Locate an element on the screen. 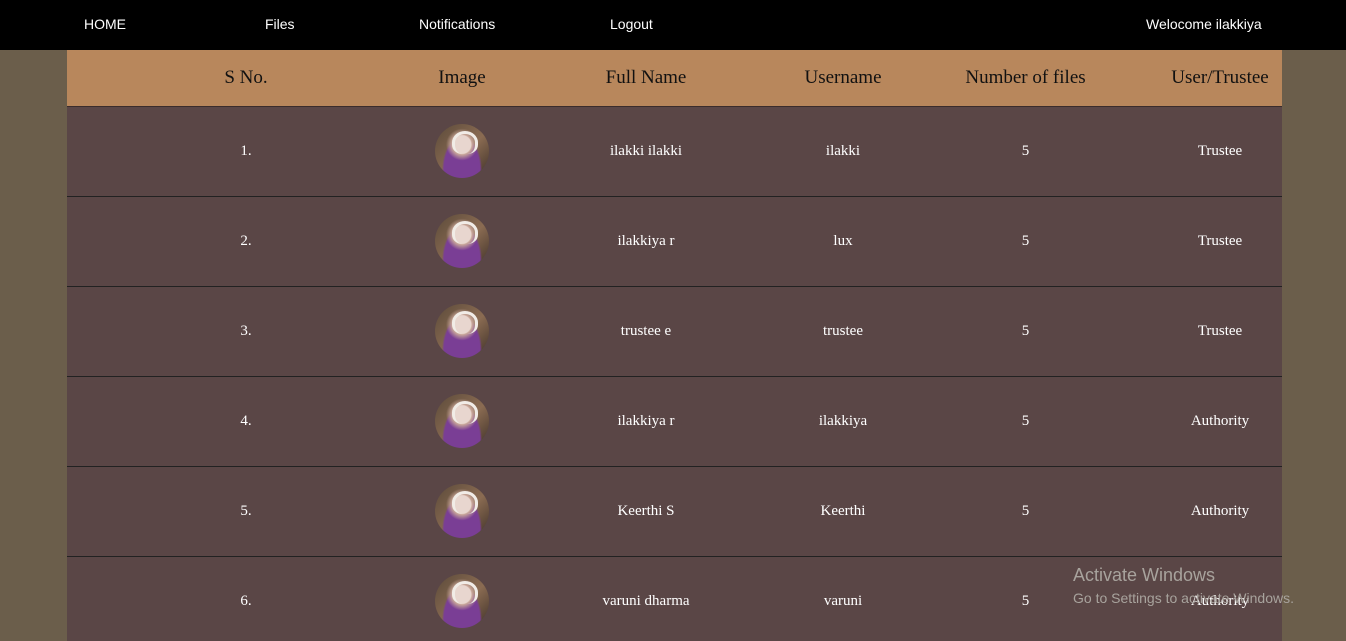 The height and width of the screenshot is (641, 1346). cell-username: lux is located at coordinates (843, 241).